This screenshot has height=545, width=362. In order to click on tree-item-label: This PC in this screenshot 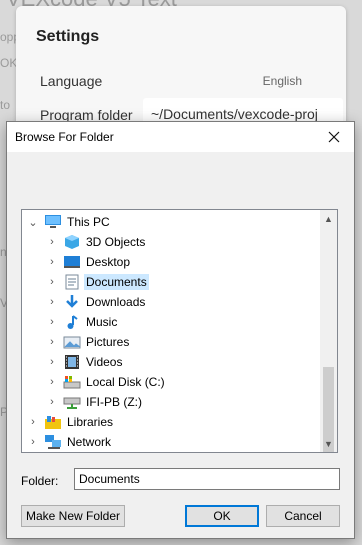, I will do `click(88, 222)`.